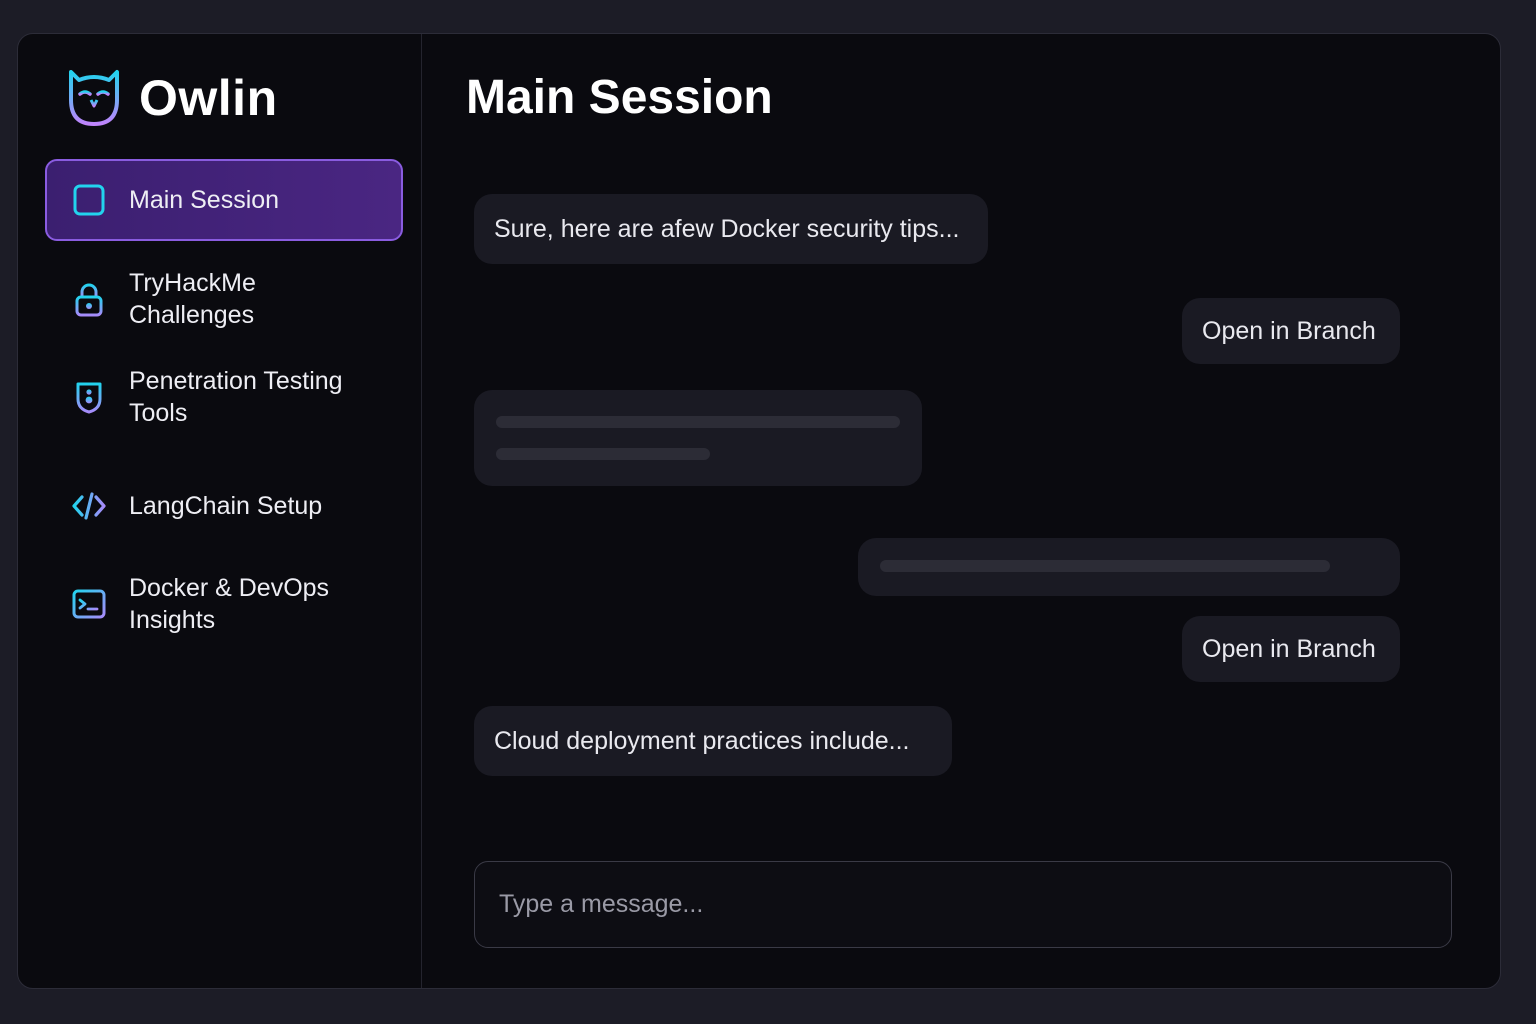 The height and width of the screenshot is (1024, 1536). Describe the element at coordinates (619, 97) in the screenshot. I see `page-title: Main Session` at that location.